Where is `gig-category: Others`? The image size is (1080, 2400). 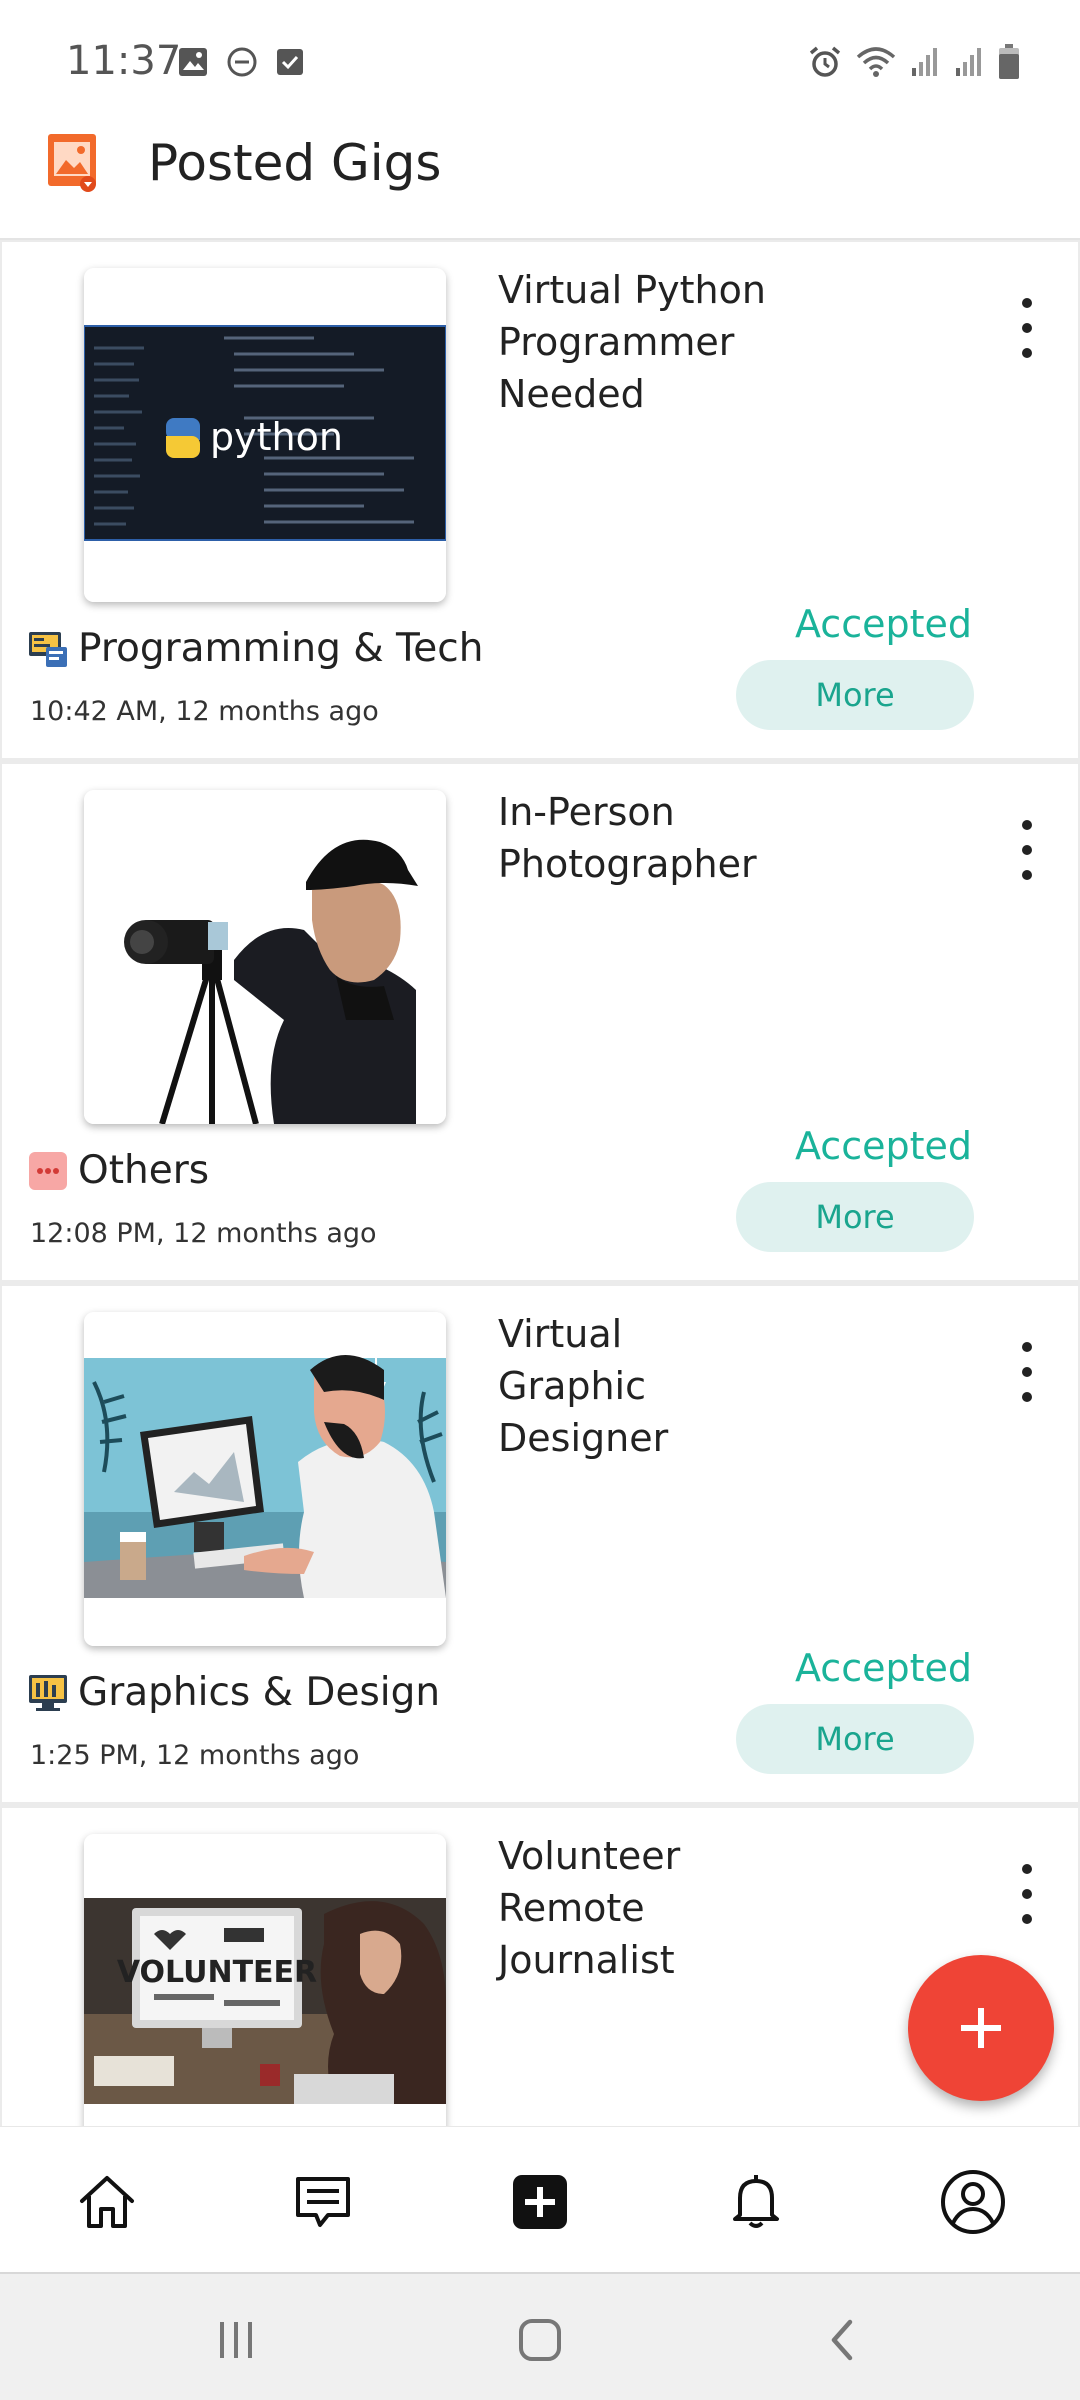
gig-category: Others is located at coordinates (118, 1170).